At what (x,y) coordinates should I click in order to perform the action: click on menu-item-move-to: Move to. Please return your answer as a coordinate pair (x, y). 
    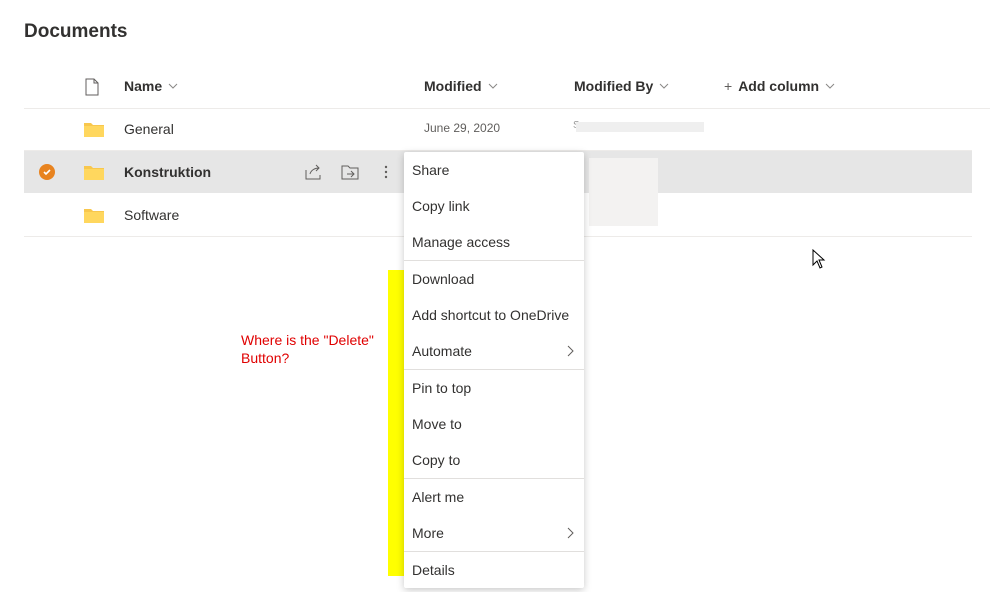
    Looking at the image, I should click on (494, 424).